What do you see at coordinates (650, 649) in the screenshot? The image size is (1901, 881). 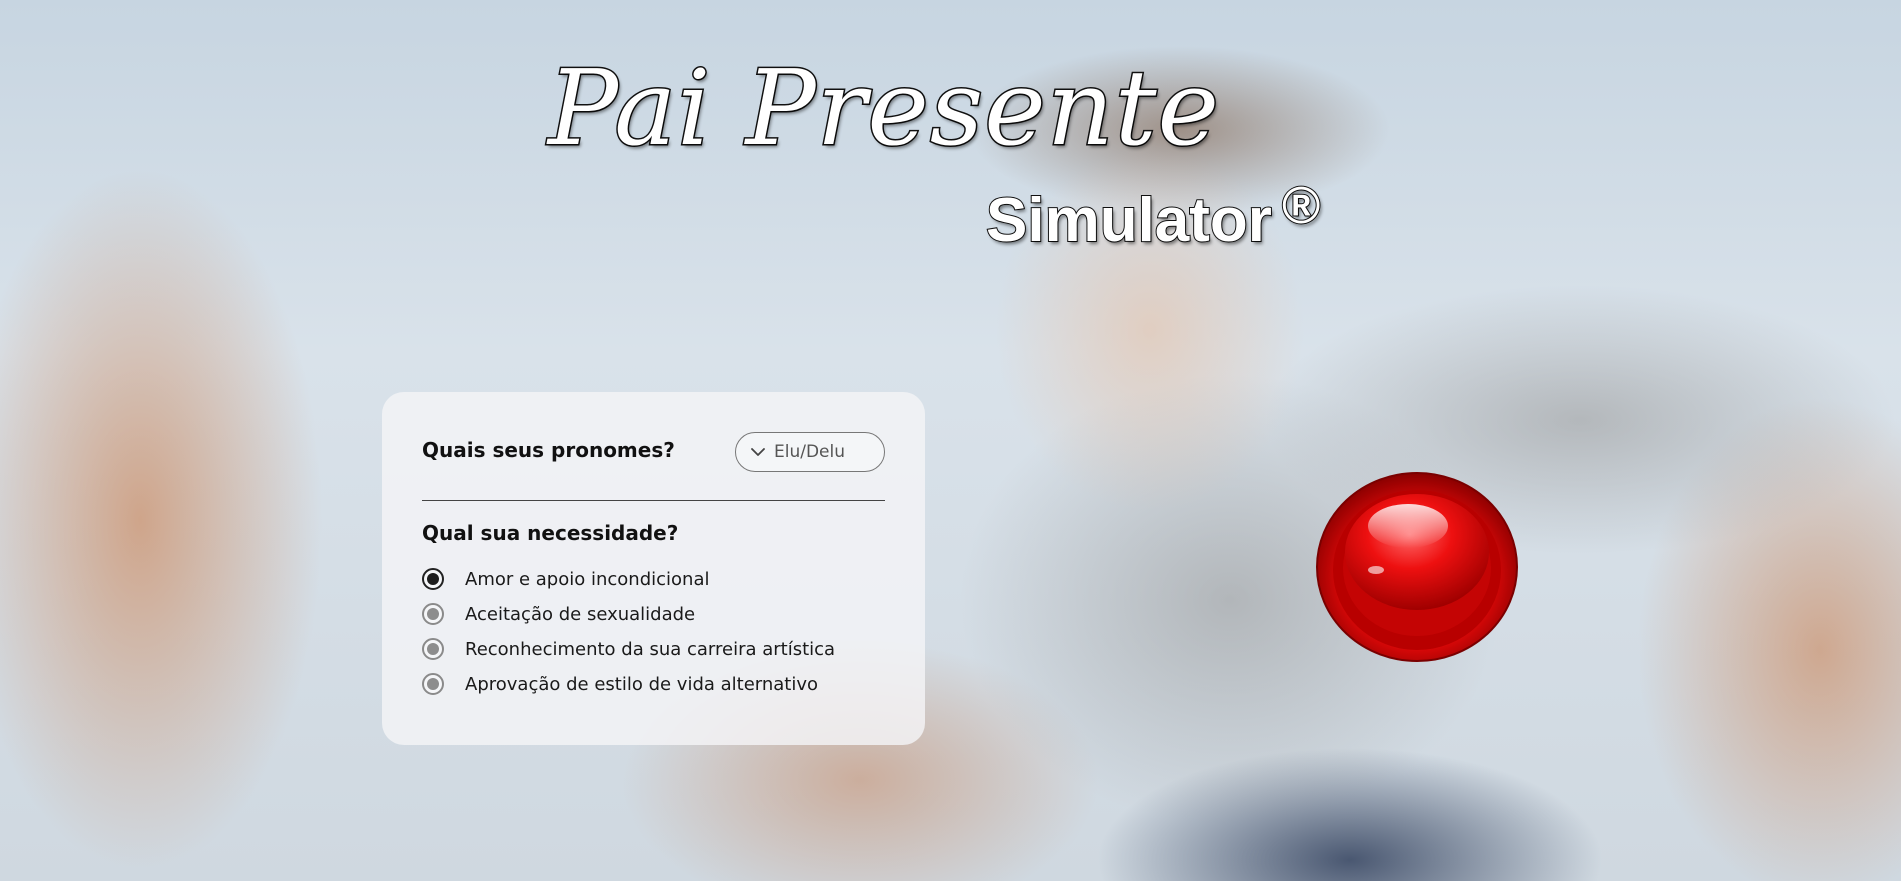 I see `need-option-label: Reconhecimento da sua carreira artística` at bounding box center [650, 649].